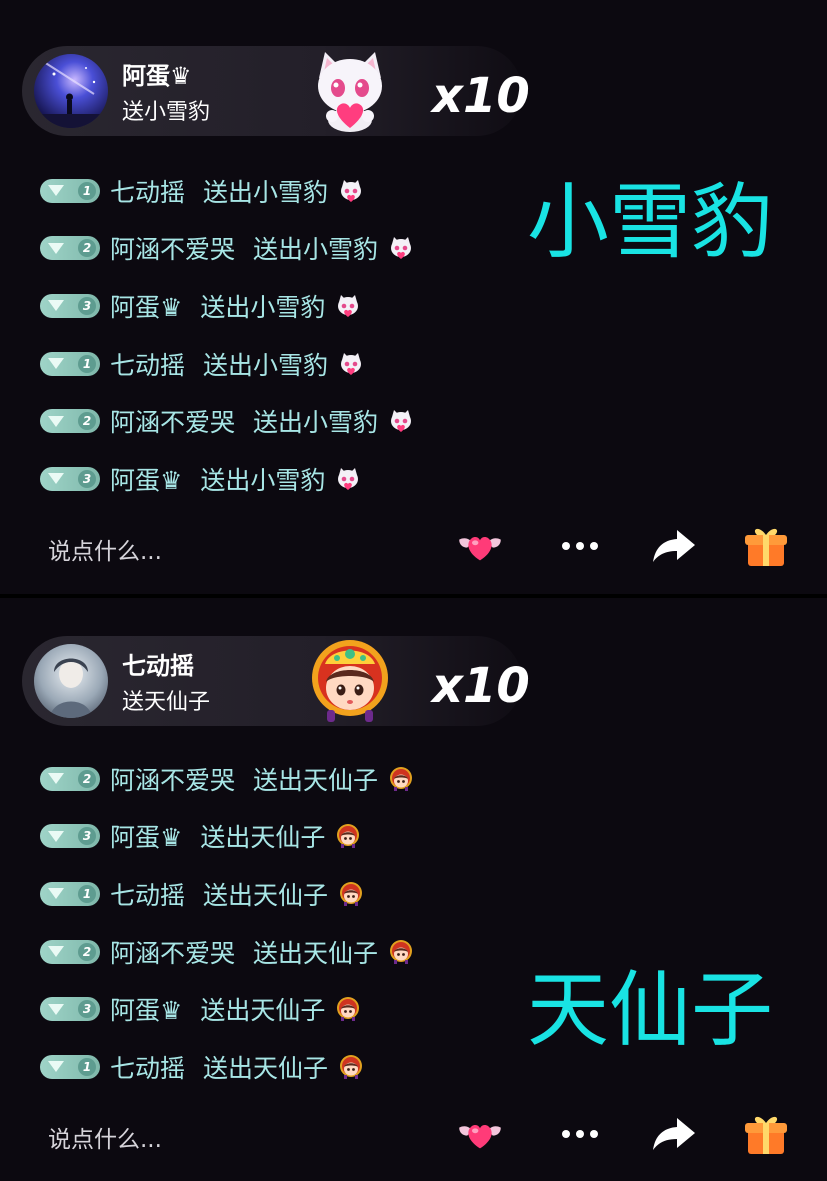 This screenshot has height=1181, width=827. I want to click on sender-name: 七动摇, so click(158, 666).